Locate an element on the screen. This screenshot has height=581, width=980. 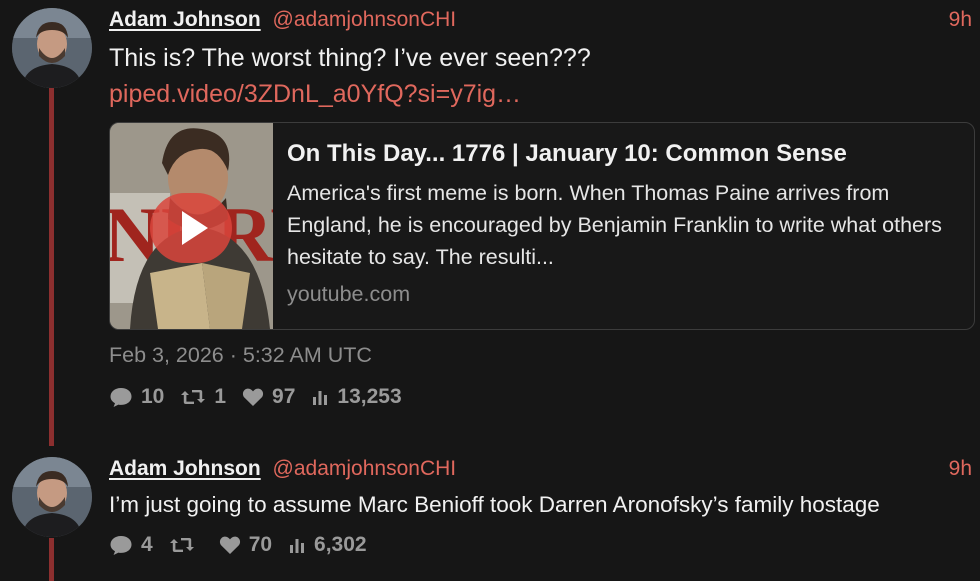
views-stat: 13,253 is located at coordinates (356, 397).